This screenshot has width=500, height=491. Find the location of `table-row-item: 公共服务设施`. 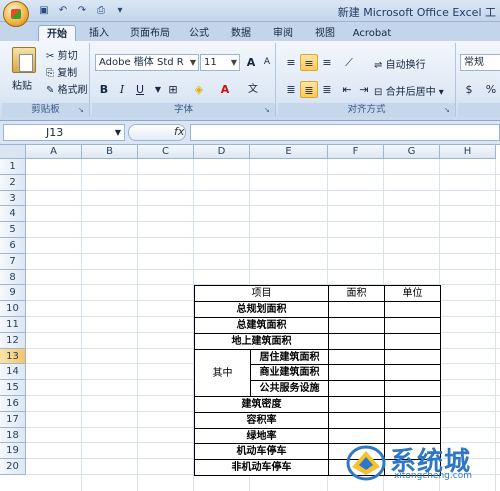

table-row-item: 公共服务设施 is located at coordinates (289, 388).